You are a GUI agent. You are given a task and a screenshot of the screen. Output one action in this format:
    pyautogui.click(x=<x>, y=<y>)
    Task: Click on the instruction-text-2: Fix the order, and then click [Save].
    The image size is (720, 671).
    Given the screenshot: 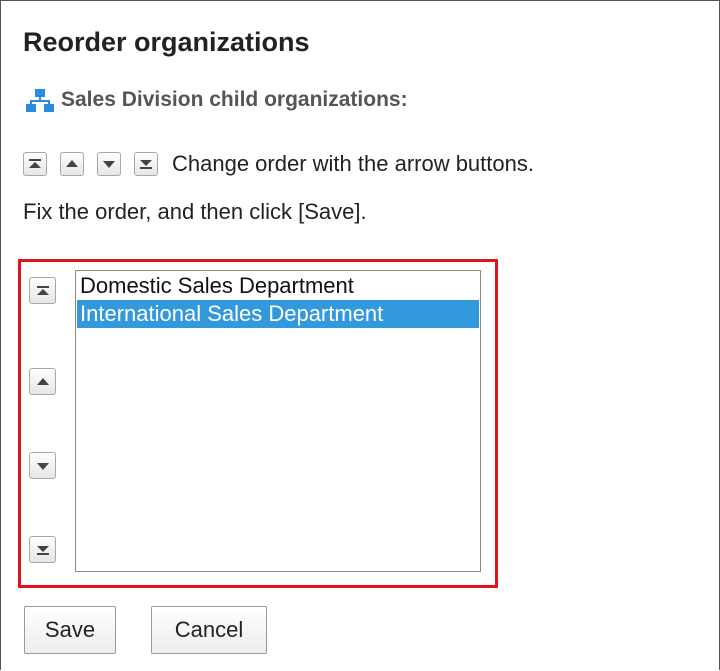 What is the action you would take?
    pyautogui.click(x=195, y=211)
    